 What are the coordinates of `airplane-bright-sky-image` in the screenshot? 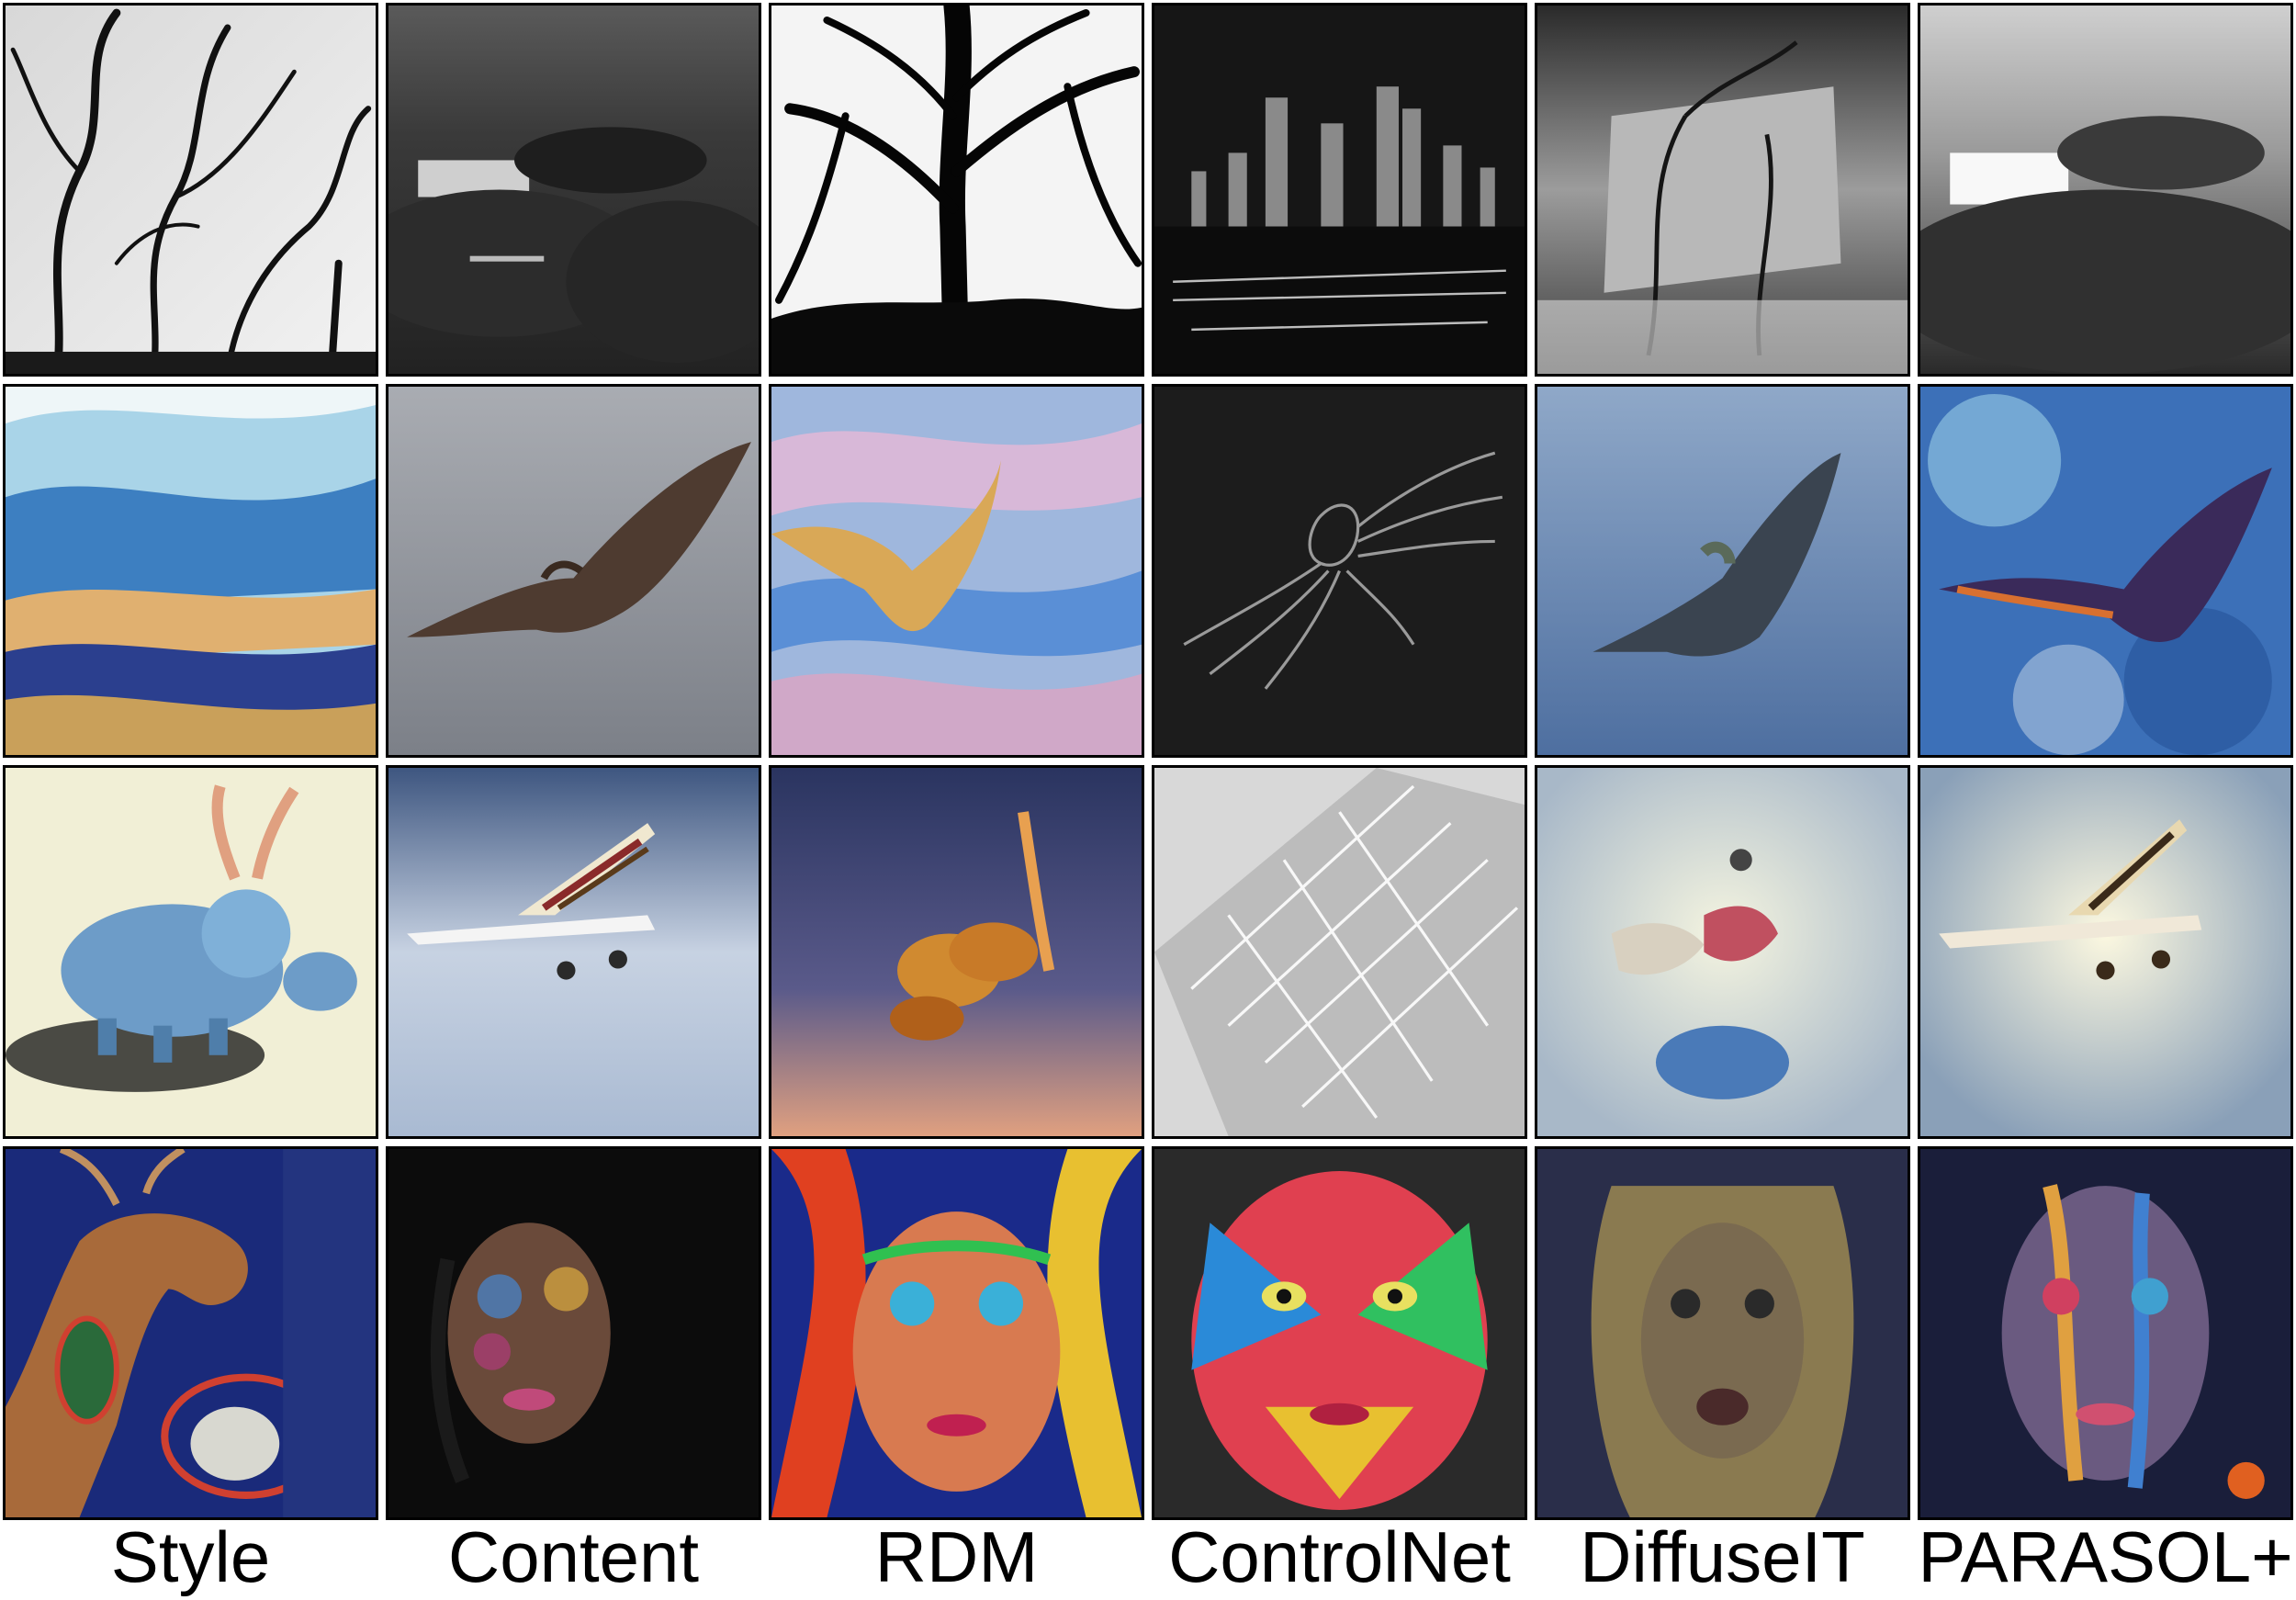 It's located at (2105, 952).